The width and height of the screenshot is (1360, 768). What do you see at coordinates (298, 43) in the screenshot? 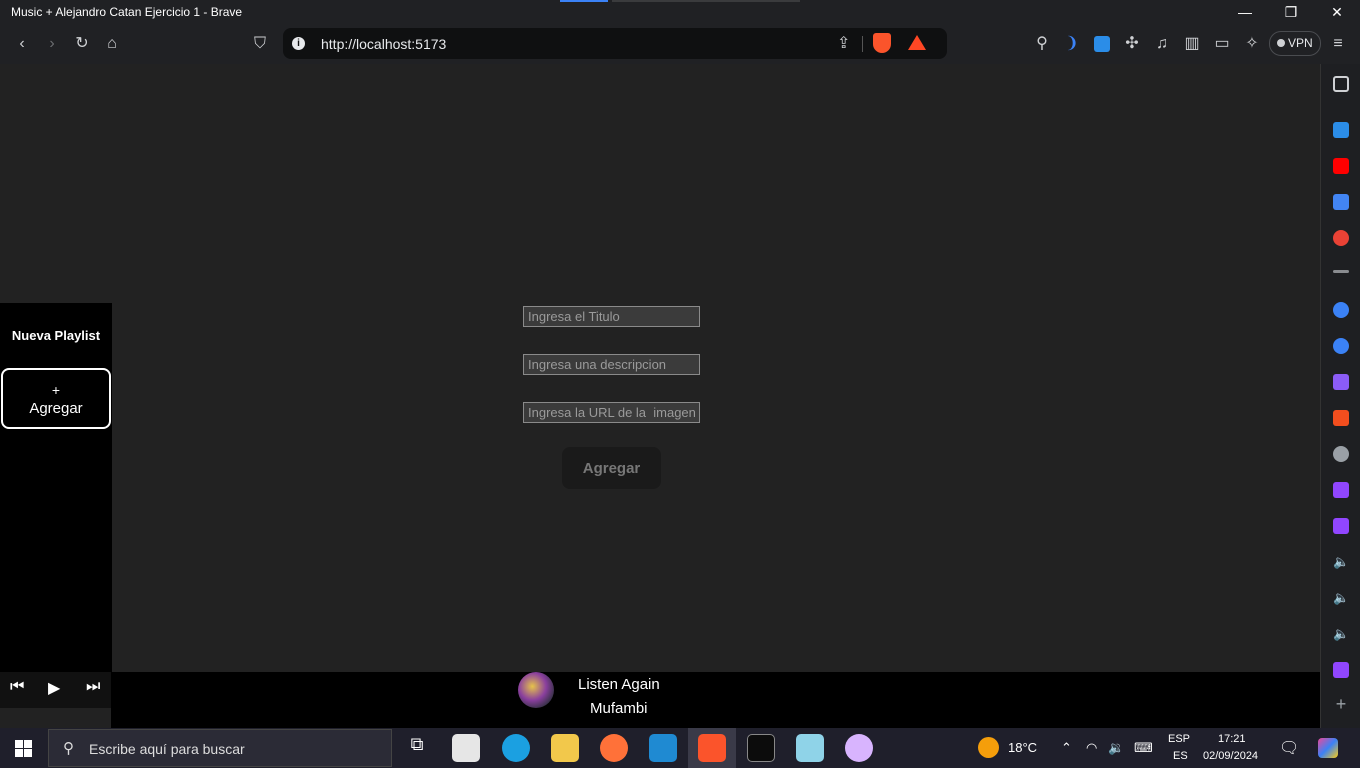
I see `site-info-icon: i` at bounding box center [298, 43].